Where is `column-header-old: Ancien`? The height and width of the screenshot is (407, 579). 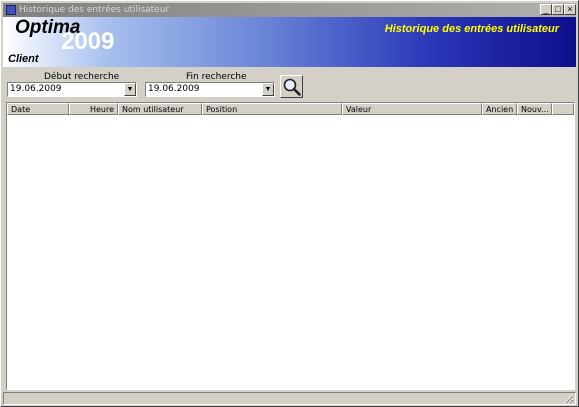
column-header-old: Ancien is located at coordinates (499, 109).